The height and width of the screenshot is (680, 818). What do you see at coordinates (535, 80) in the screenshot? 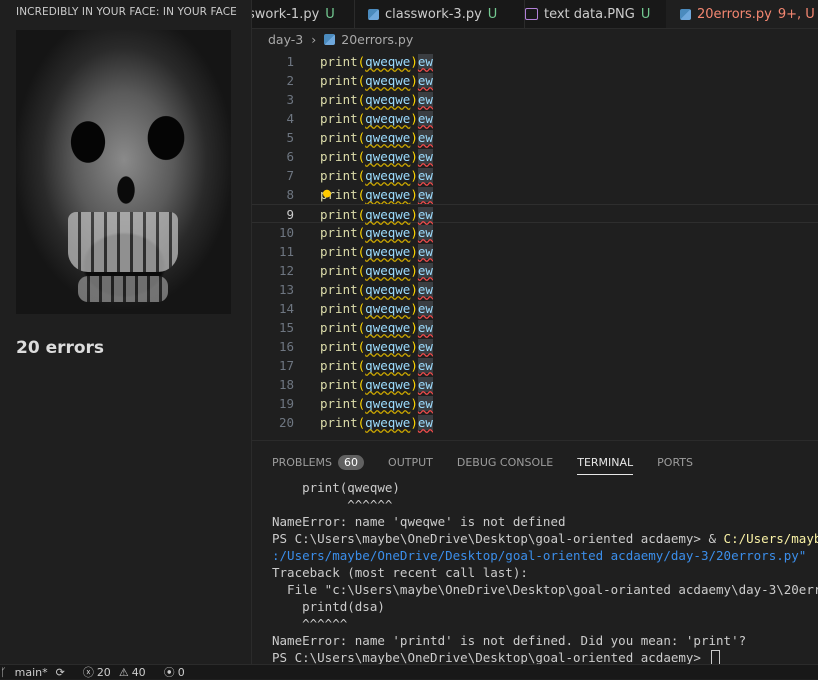
I see `code-line: 2 print(qweqwe)ew` at bounding box center [535, 80].